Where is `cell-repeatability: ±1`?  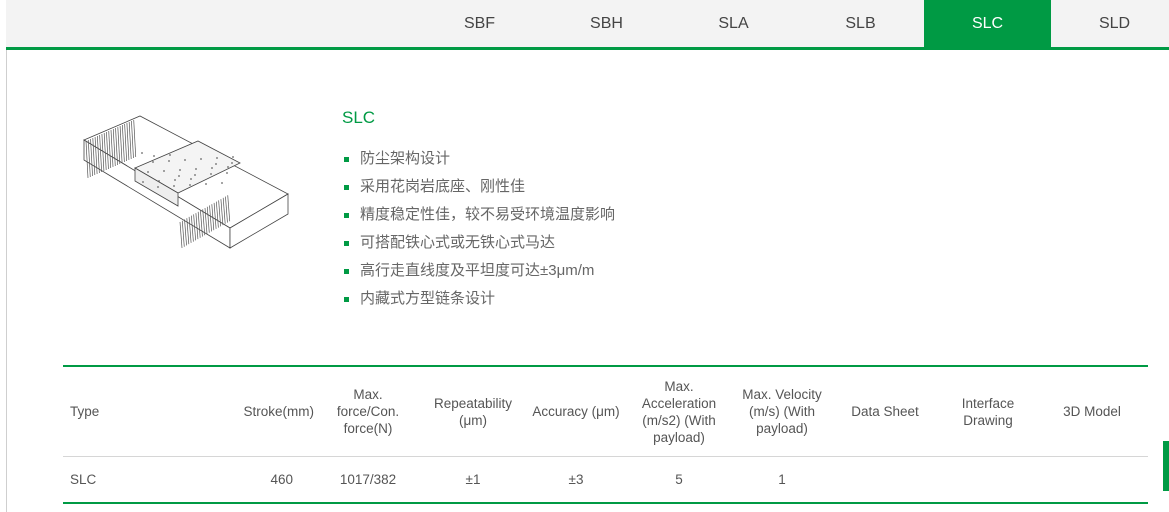
cell-repeatability: ±1 is located at coordinates (473, 479).